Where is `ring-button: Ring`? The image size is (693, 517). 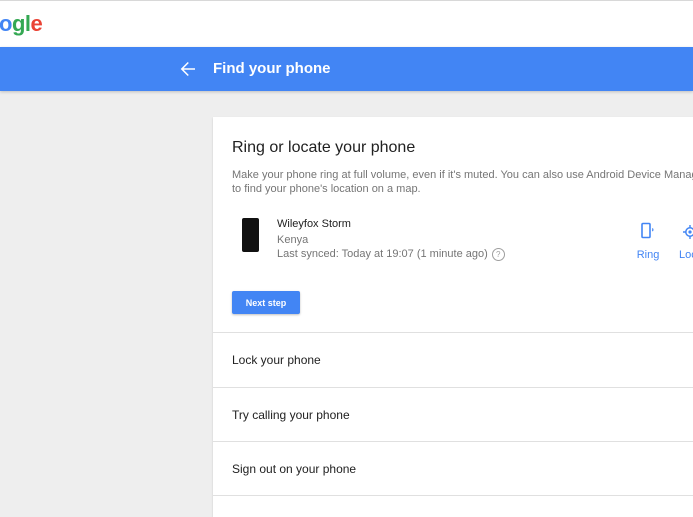
ring-button: Ring is located at coordinates (648, 242).